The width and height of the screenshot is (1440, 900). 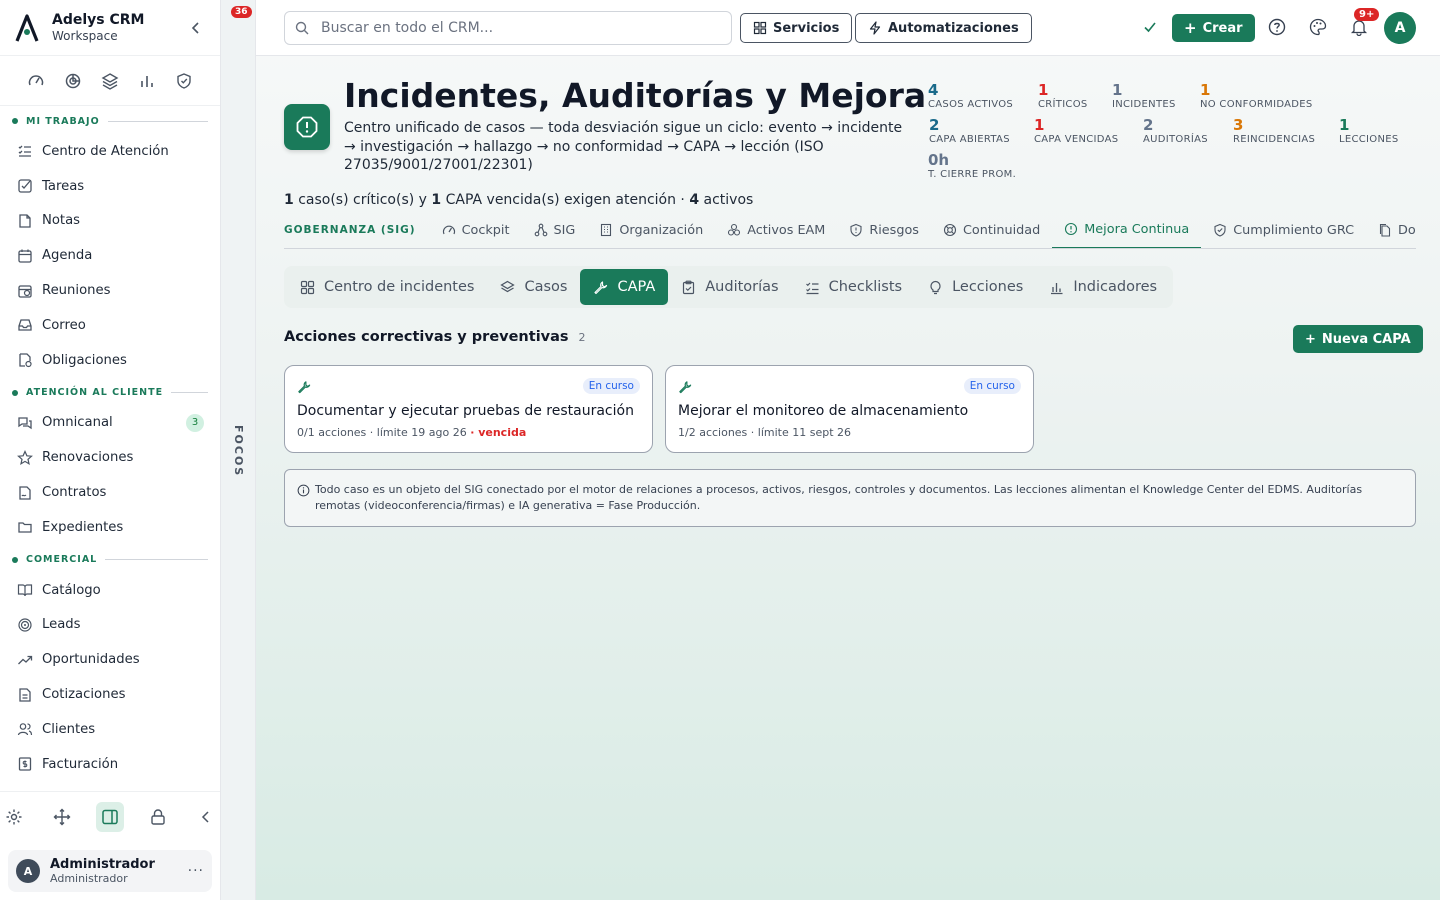 What do you see at coordinates (110, 492) in the screenshot?
I see `sidebar-item-contratos: Contratos` at bounding box center [110, 492].